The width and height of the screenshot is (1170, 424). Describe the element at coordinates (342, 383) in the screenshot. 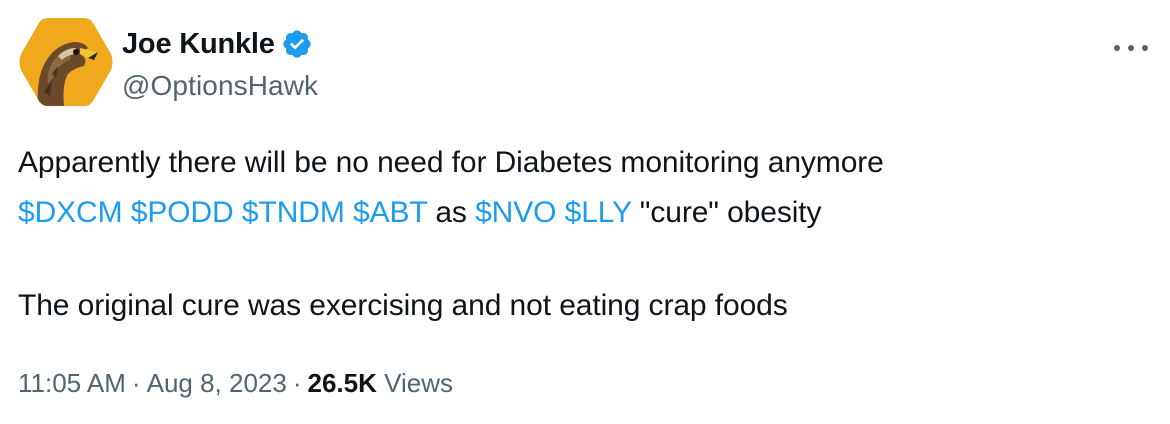

I see `views-count: 26.5K` at that location.